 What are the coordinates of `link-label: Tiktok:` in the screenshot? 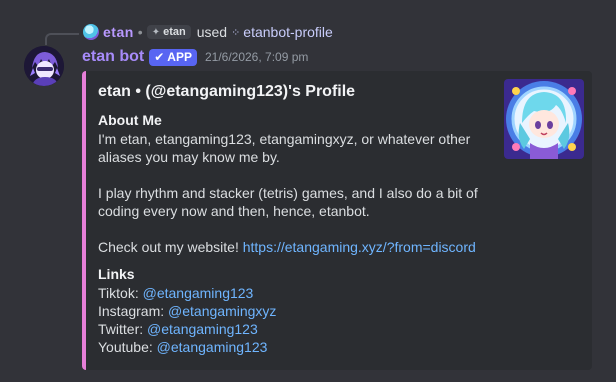 It's located at (120, 293).